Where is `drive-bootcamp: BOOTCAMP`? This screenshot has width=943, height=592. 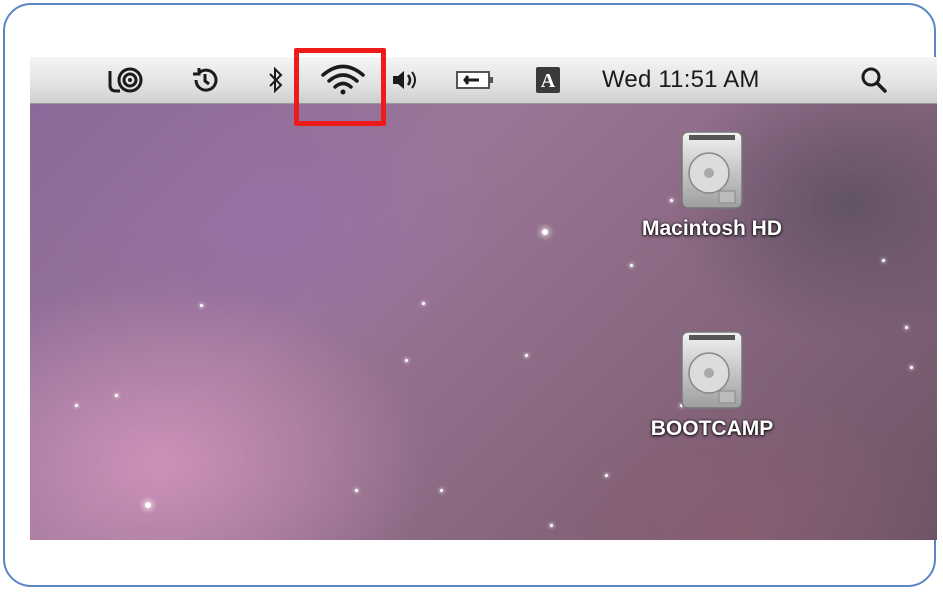
drive-bootcamp: BOOTCAMP is located at coordinates (712, 385).